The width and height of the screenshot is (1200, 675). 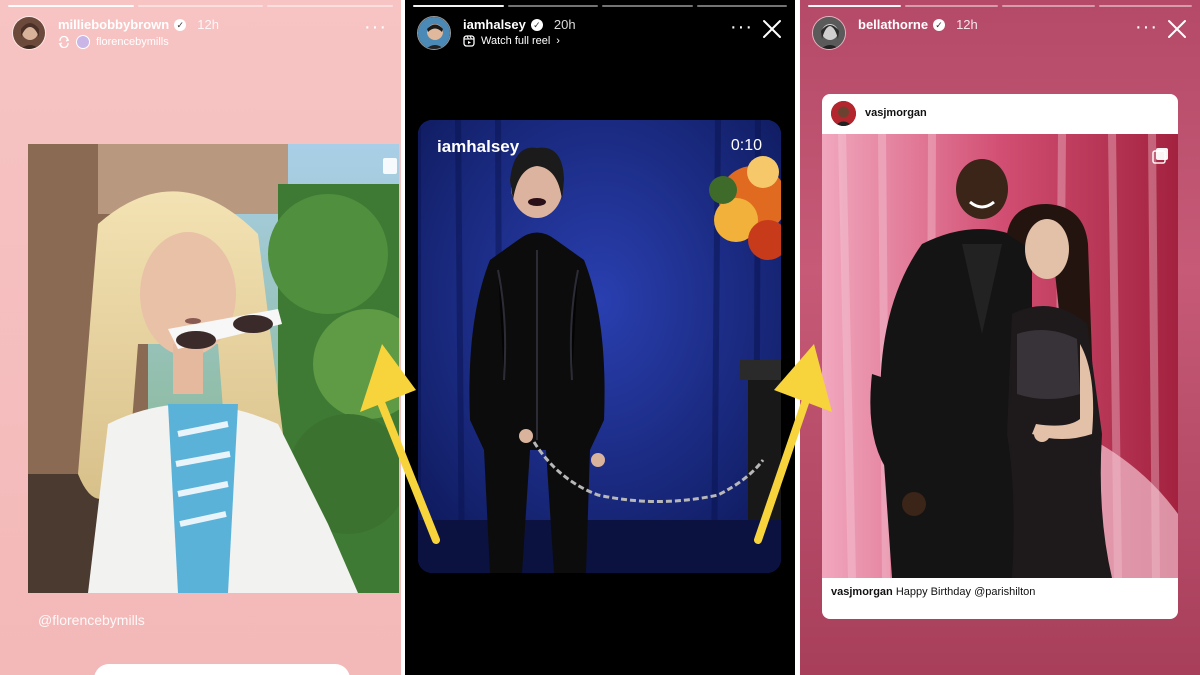 What do you see at coordinates (478, 146) in the screenshot?
I see `reel-overlay-username: iamhalsey` at bounding box center [478, 146].